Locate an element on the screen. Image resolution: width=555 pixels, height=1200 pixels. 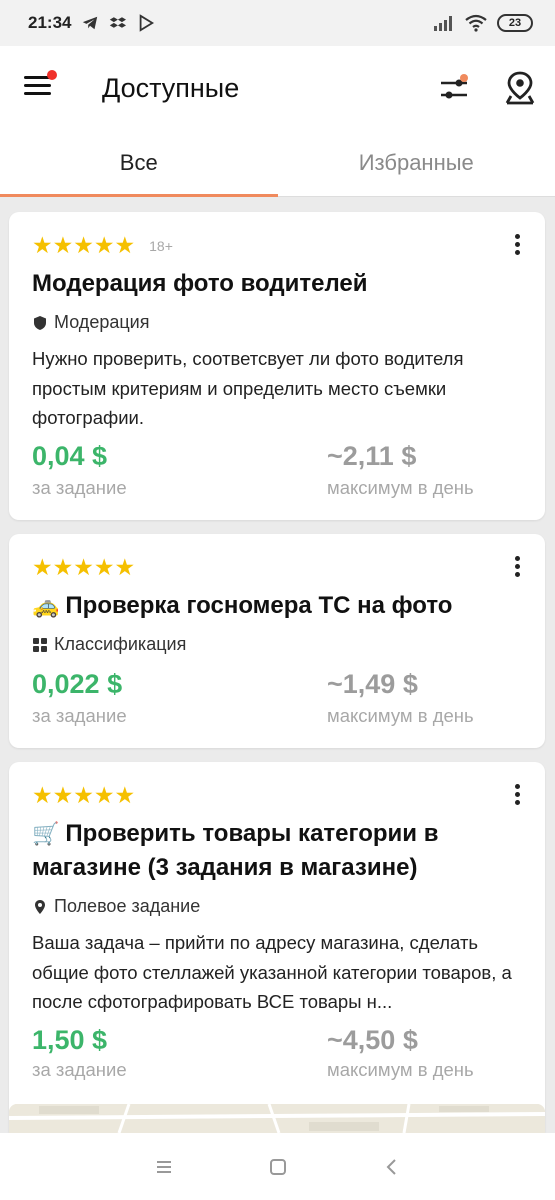
wifi-icon is located at coordinates (476, 23).